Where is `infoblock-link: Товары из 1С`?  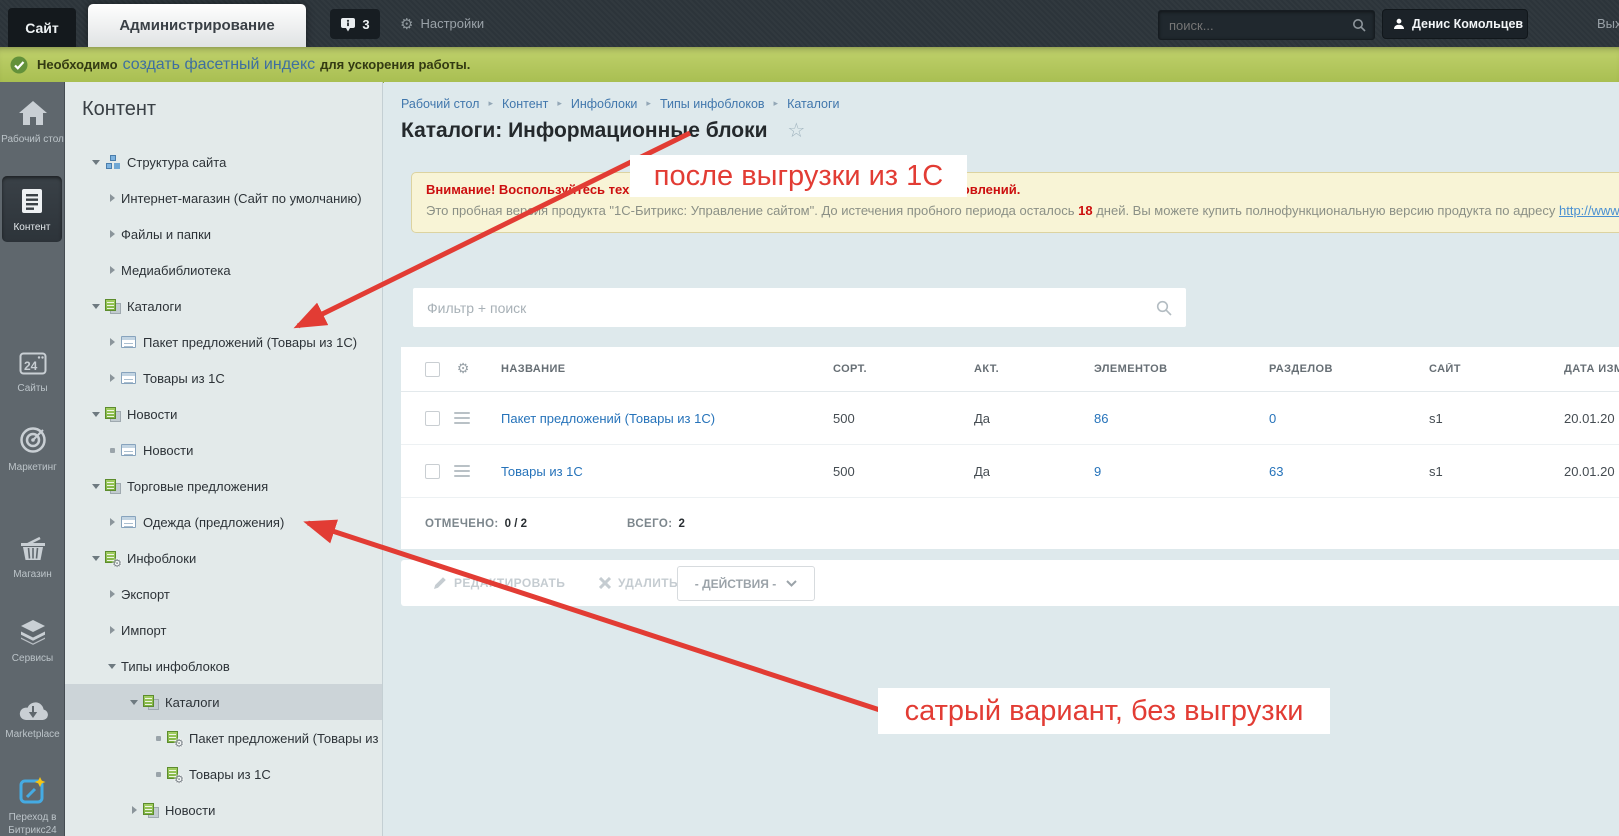
infoblock-link: Товары из 1С is located at coordinates (542, 471).